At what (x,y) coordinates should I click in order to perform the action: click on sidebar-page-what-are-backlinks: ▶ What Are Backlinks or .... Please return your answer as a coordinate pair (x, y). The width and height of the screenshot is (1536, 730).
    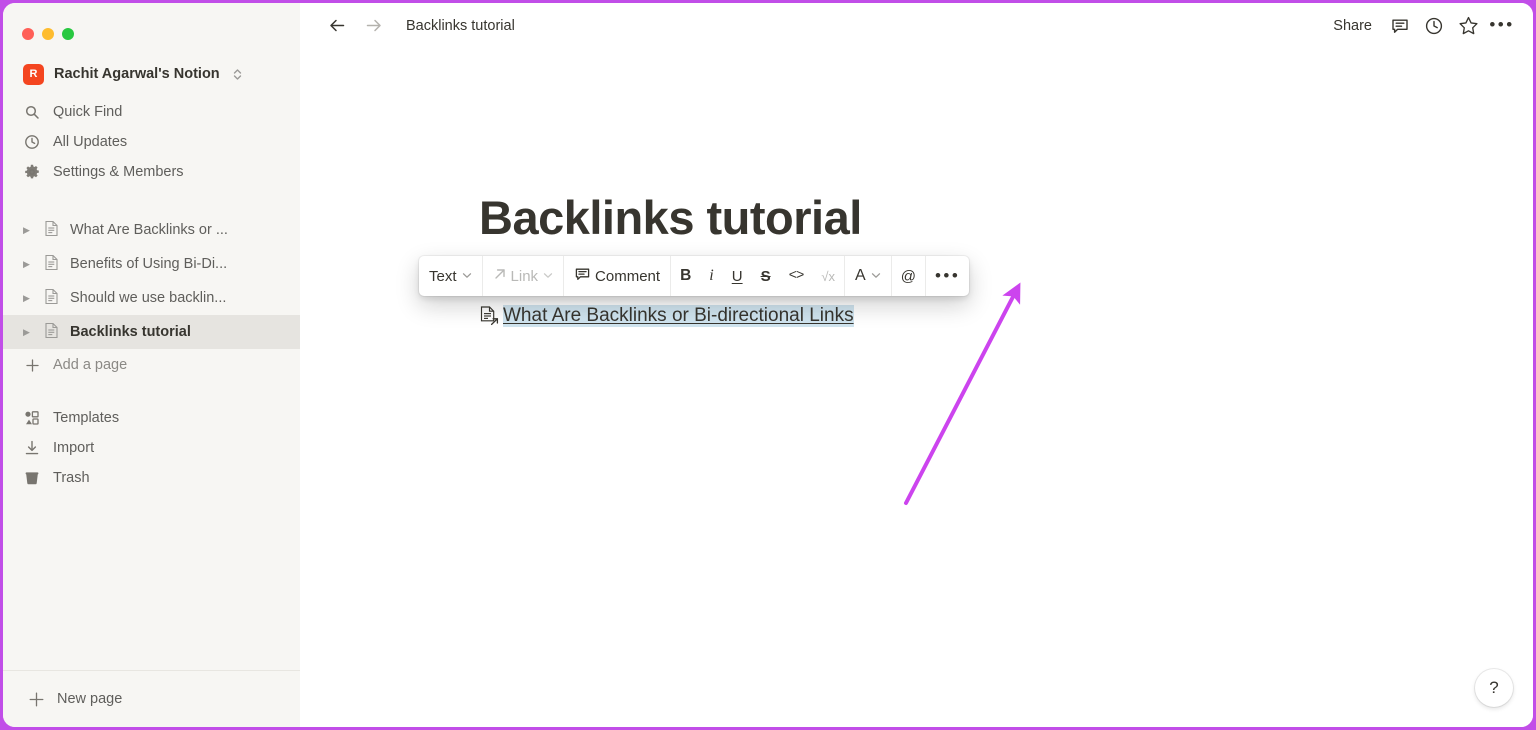
    Looking at the image, I should click on (151, 230).